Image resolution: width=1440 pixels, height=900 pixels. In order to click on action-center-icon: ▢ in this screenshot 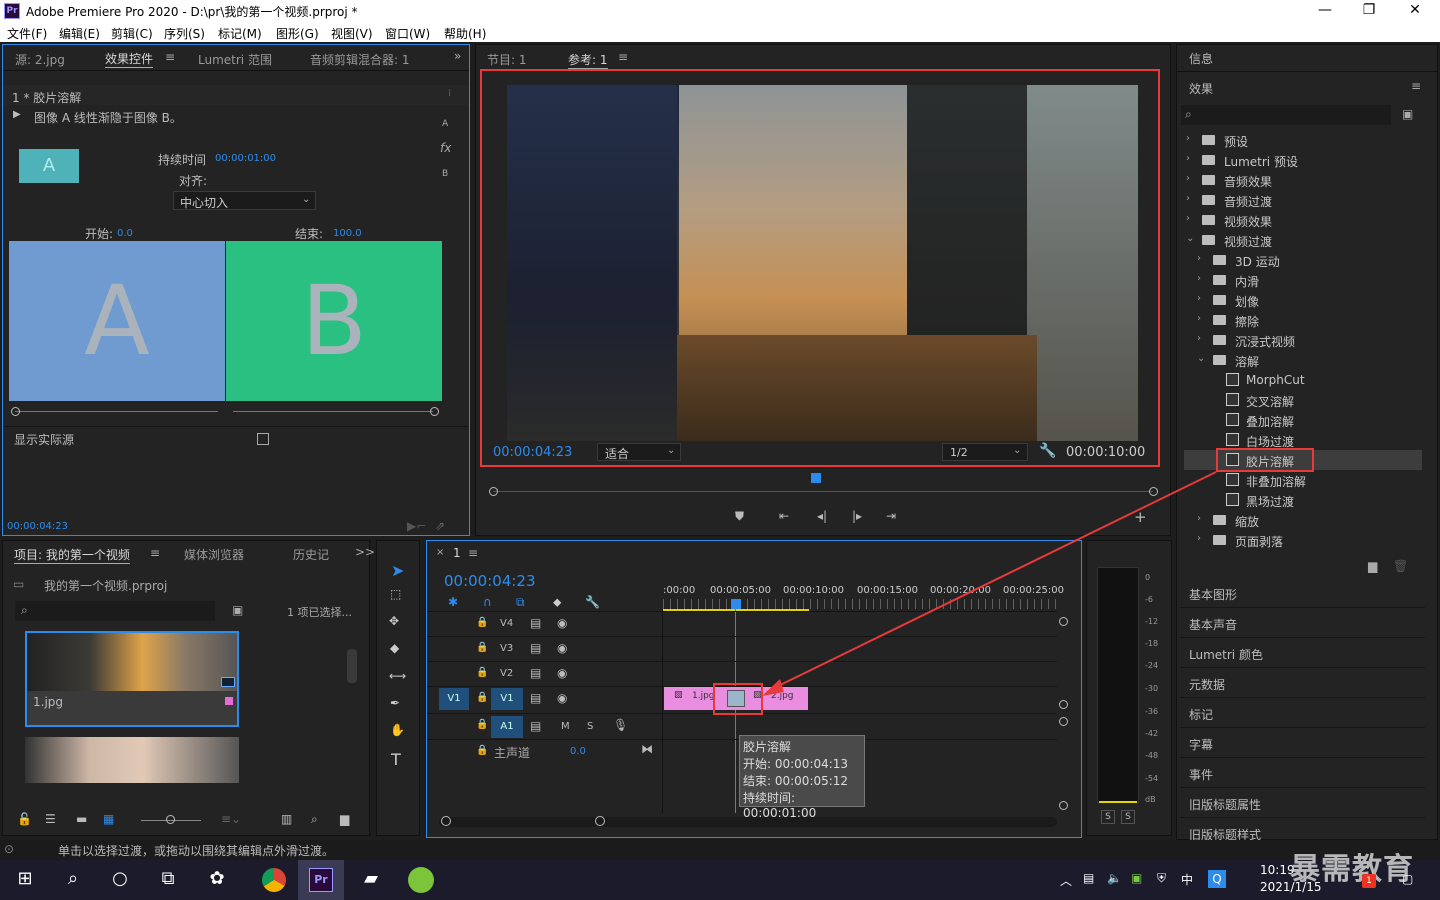, I will do `click(1407, 879)`.